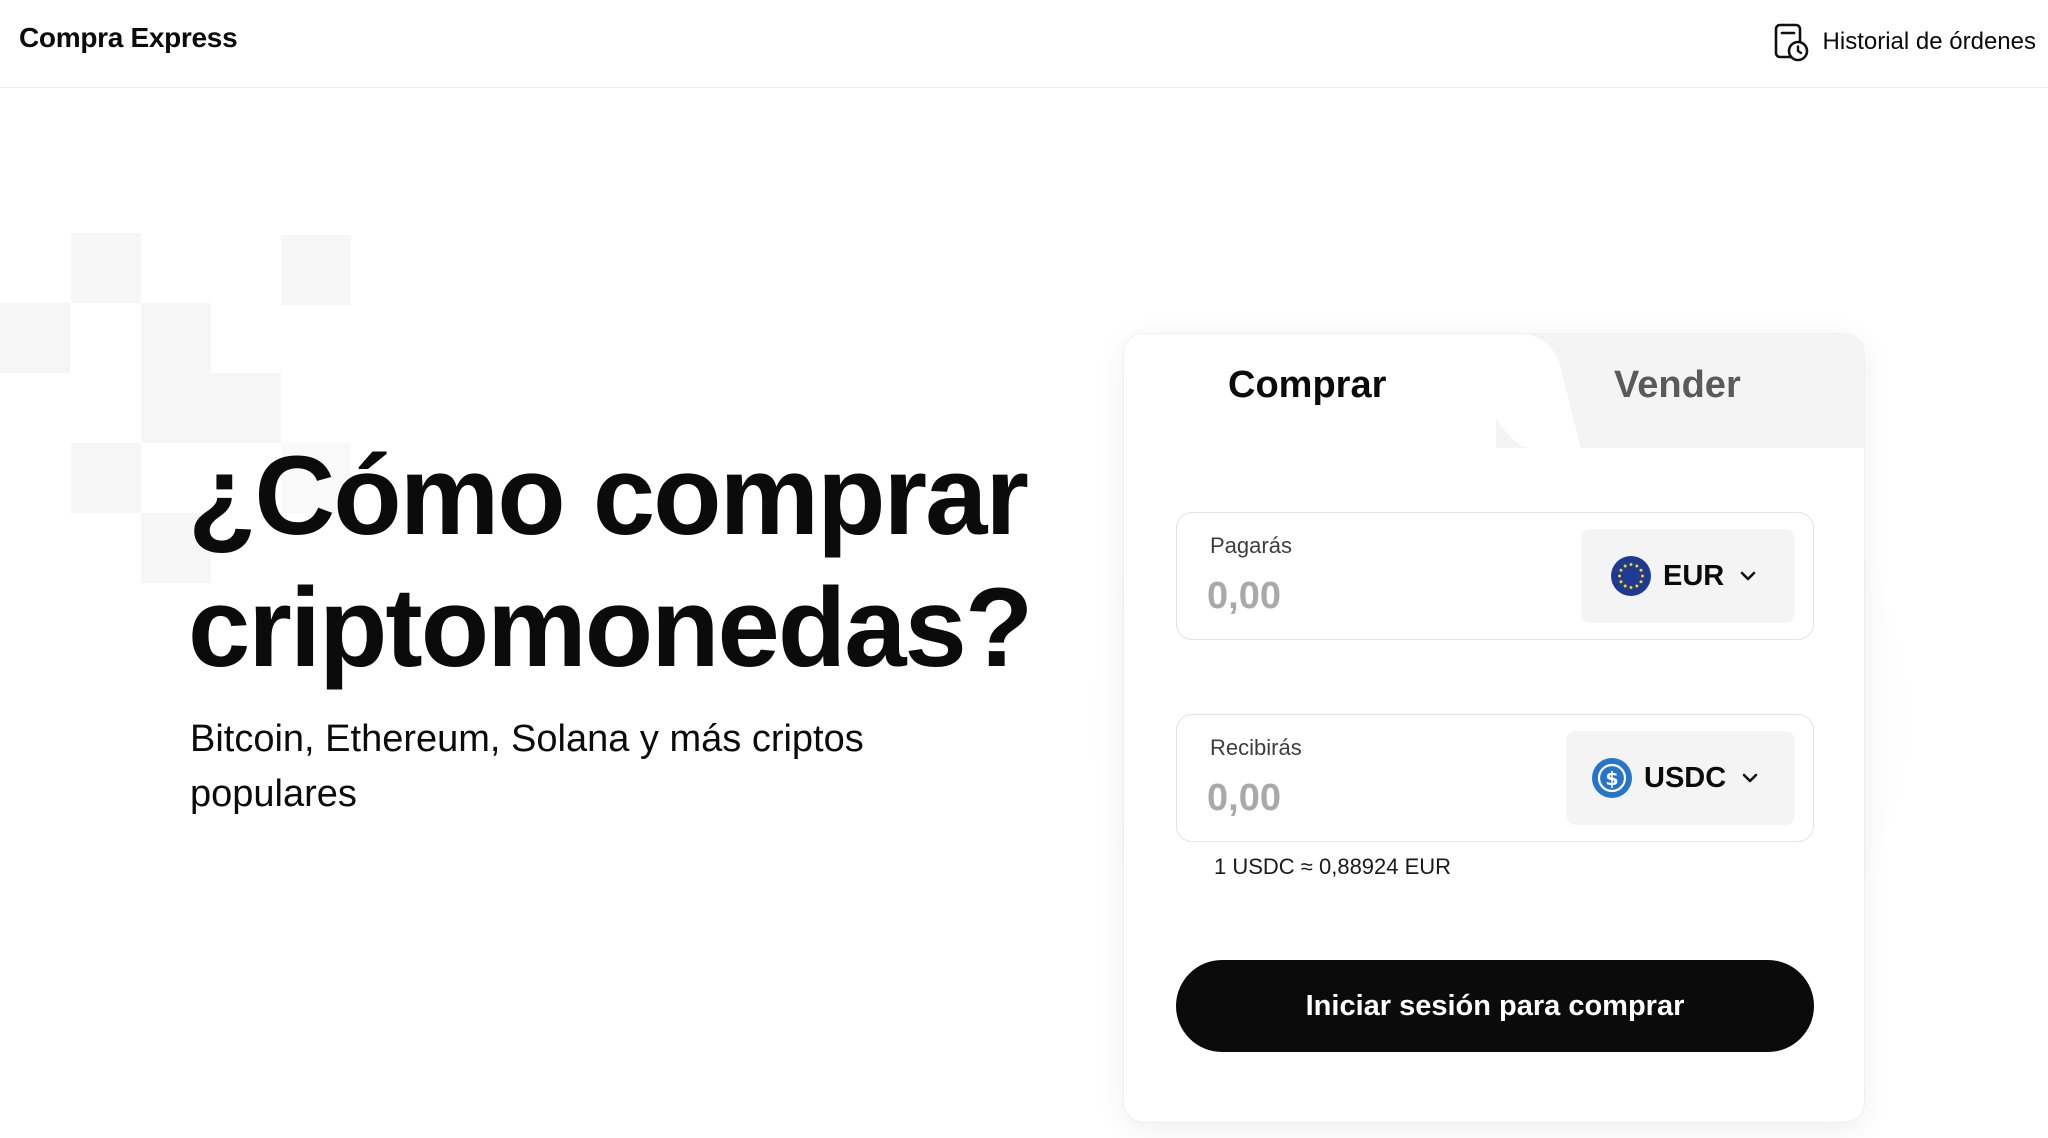 The image size is (2048, 1138). Describe the element at coordinates (608, 495) in the screenshot. I see `hero-title-line-1: ¿Cómo comprar` at that location.